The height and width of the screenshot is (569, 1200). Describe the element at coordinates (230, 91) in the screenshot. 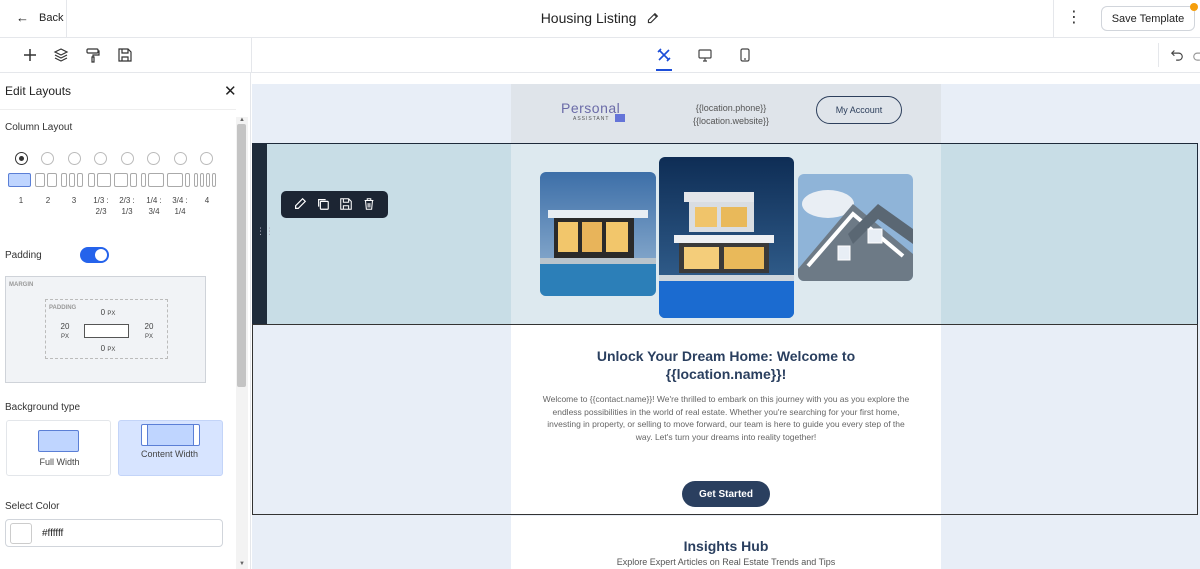

I see `close-icon: ✕` at that location.